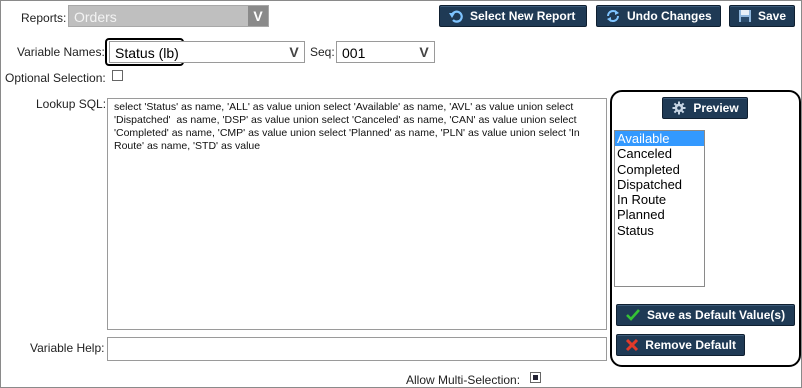 The width and height of the screenshot is (802, 388). What do you see at coordinates (67, 348) in the screenshot?
I see `variable-help-label: Variable Help:` at bounding box center [67, 348].